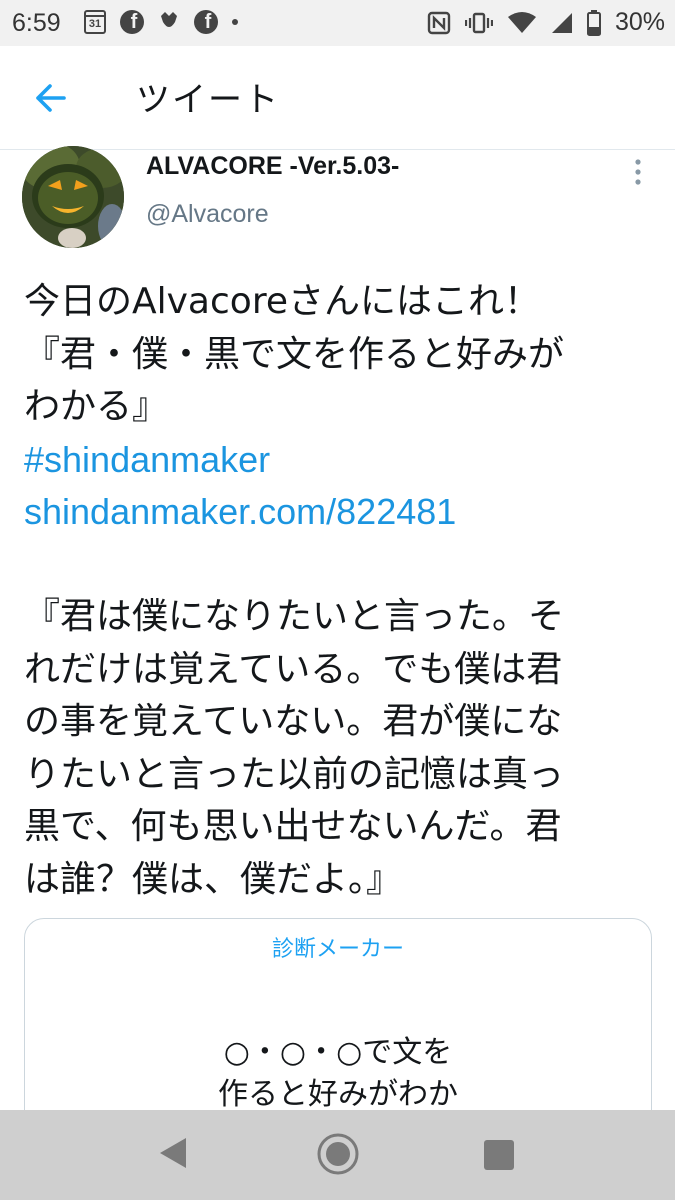  What do you see at coordinates (293, 826) in the screenshot?
I see `quote-line: 黒で、何も思い出せないんだ。君` at bounding box center [293, 826].